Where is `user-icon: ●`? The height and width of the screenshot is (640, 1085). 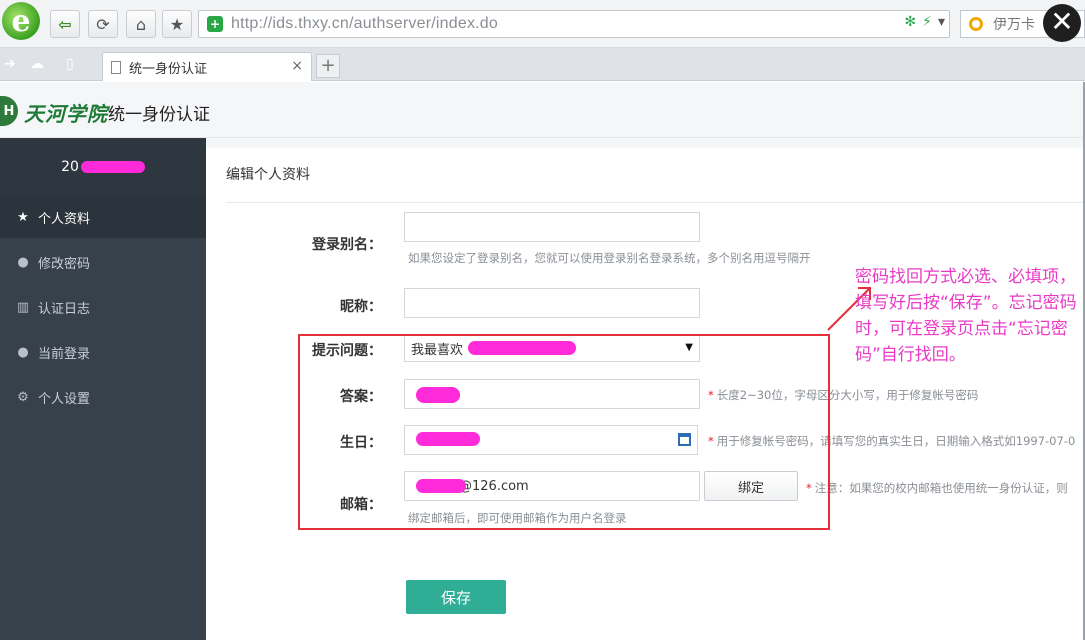 user-icon: ● is located at coordinates (23, 262).